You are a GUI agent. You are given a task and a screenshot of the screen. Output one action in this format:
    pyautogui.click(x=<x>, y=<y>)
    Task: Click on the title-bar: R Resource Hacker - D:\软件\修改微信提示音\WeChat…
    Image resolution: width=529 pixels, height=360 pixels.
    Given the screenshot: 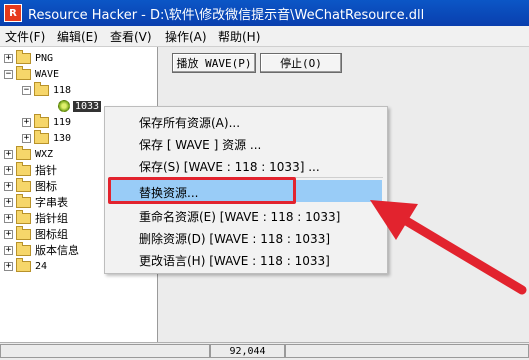 What is the action you would take?
    pyautogui.click(x=264, y=13)
    